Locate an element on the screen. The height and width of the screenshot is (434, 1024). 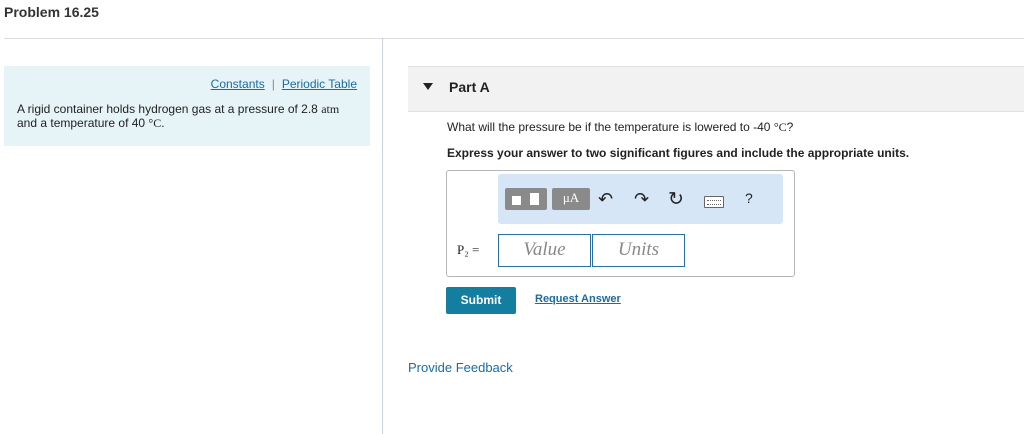
problem-text-end: . is located at coordinates (163, 123).